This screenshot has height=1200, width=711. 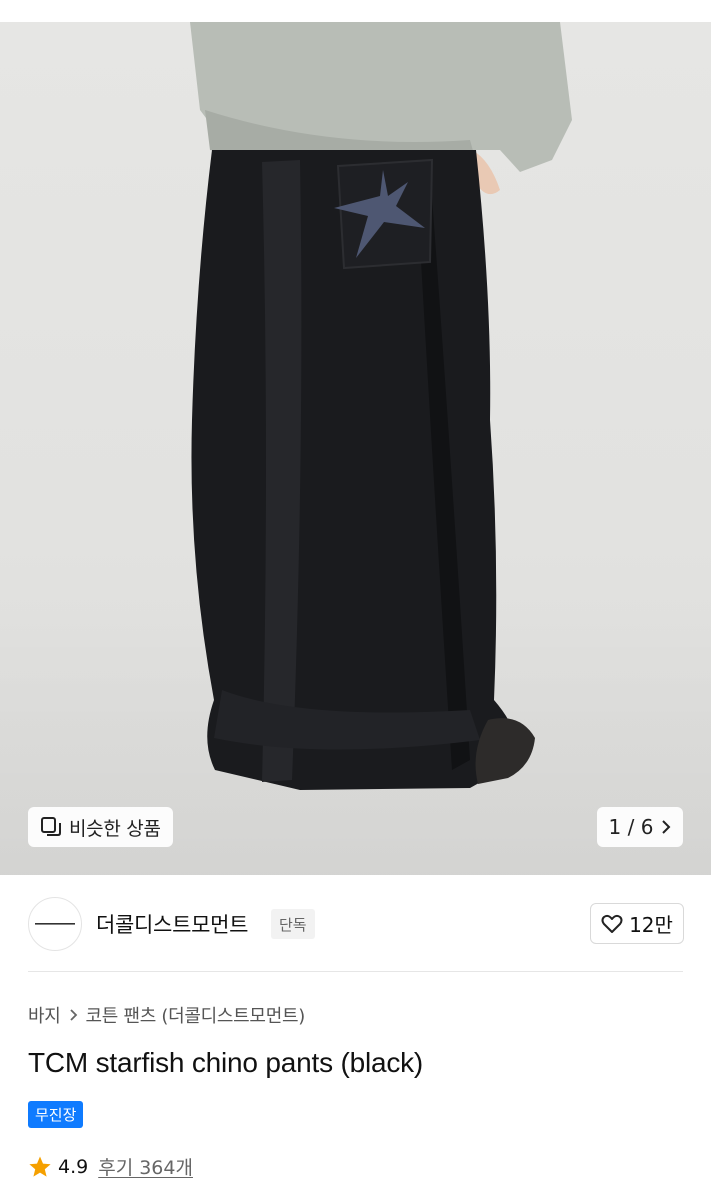 What do you see at coordinates (196, 1015) in the screenshot?
I see `breadcrumb-subcategory: 코튼 팬츠 (더콜디스트모먼트)` at bounding box center [196, 1015].